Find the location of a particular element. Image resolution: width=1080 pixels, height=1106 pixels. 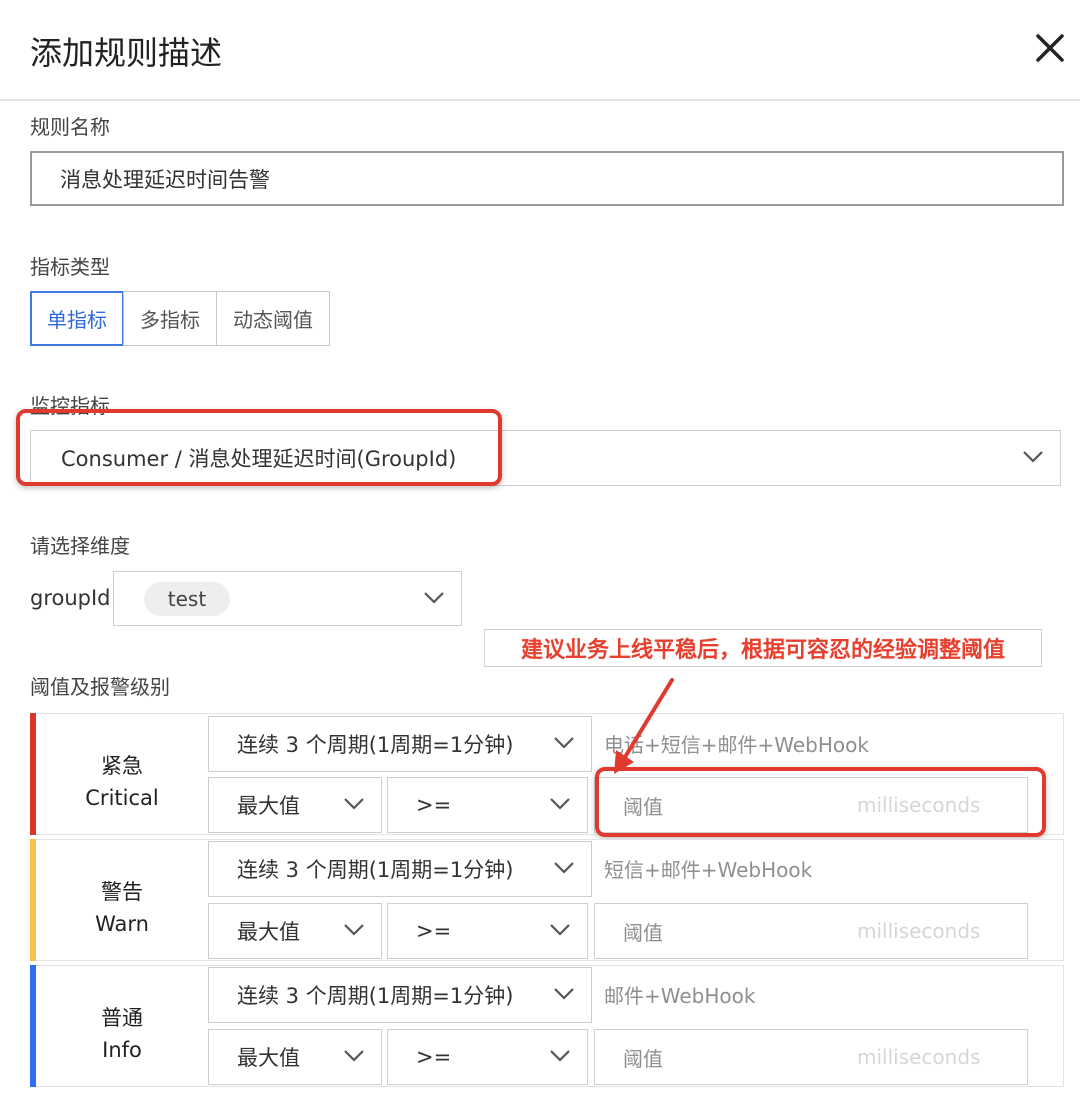

annotation-arrow is located at coordinates (644, 726).